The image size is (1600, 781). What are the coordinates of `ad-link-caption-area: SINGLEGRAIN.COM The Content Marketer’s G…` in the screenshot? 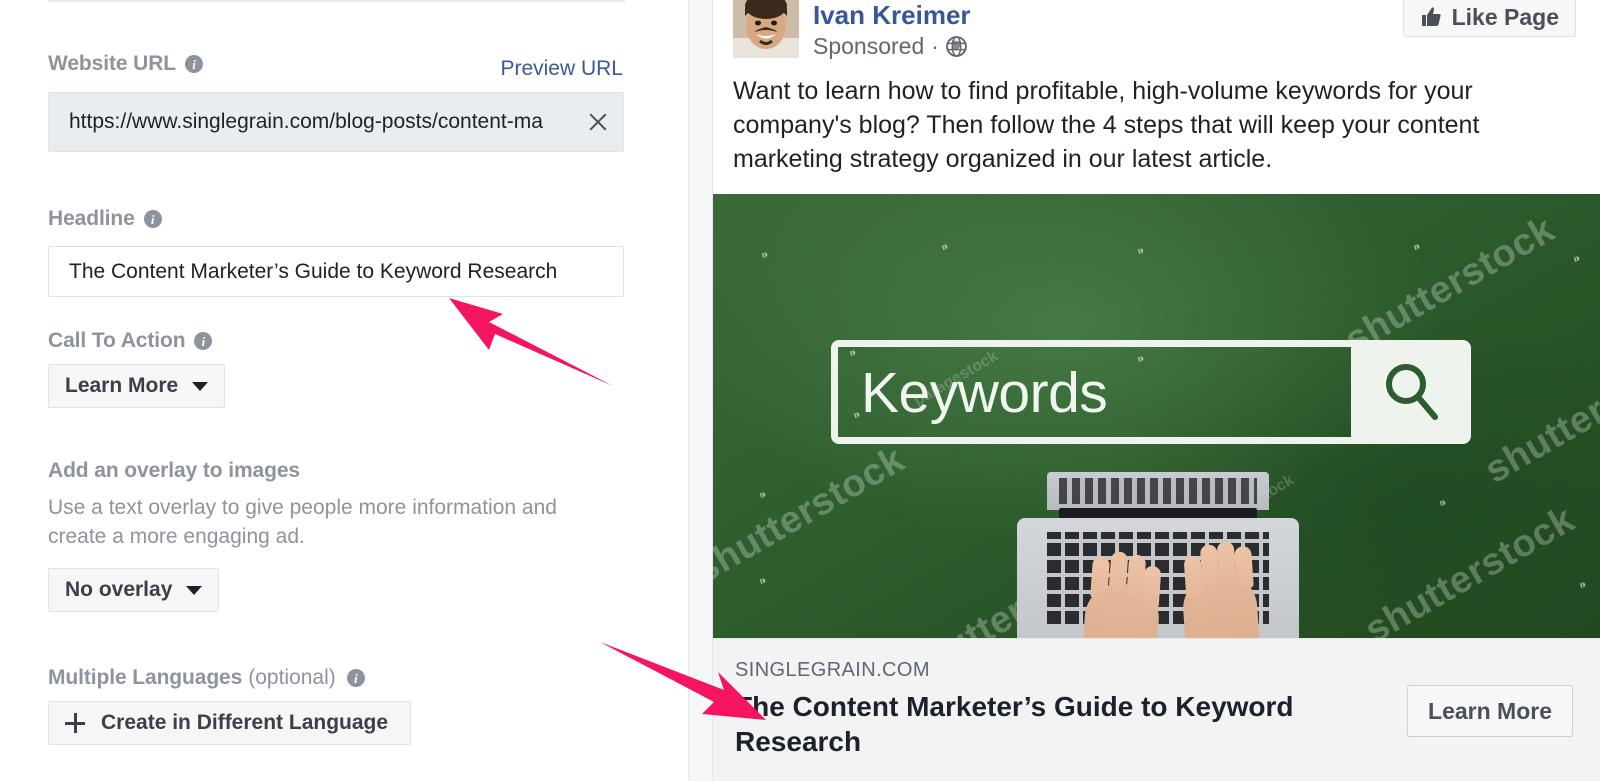 It's located at (1156, 709).